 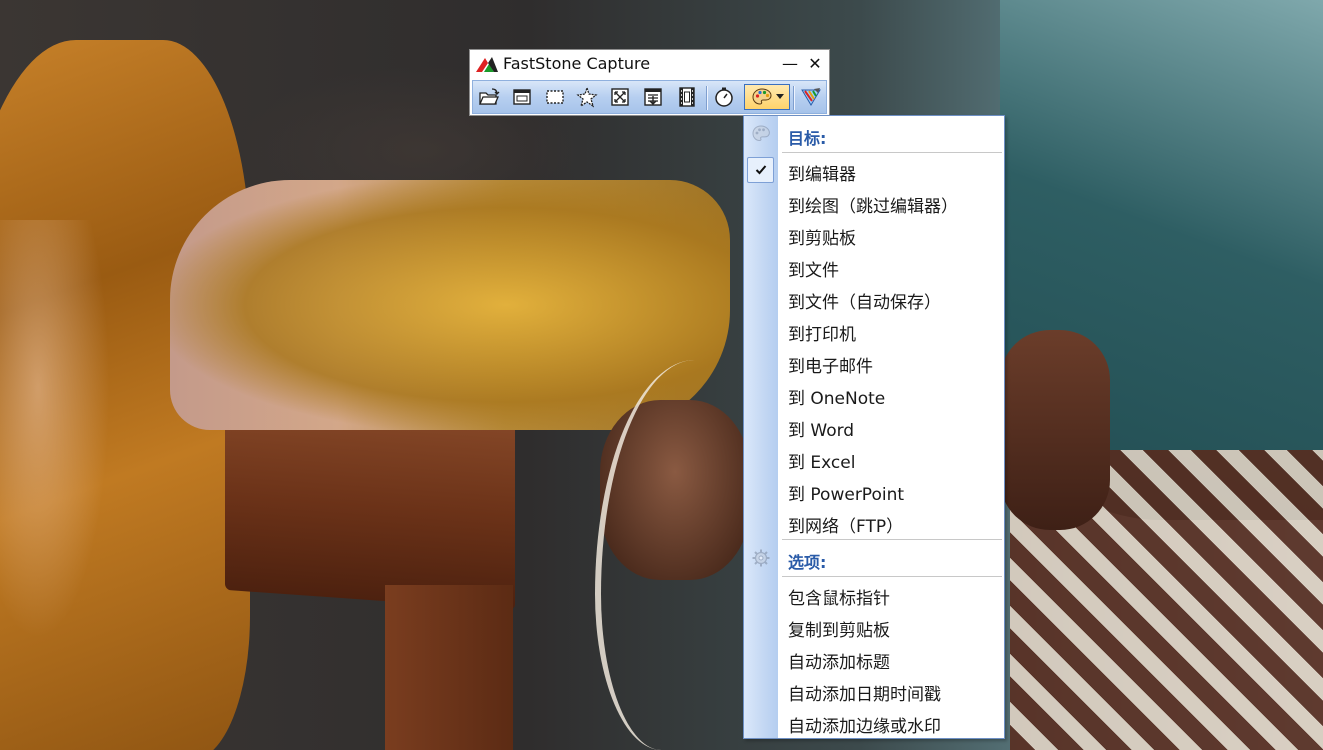 I want to click on menu-item-label: 到编辑器, so click(x=822, y=175).